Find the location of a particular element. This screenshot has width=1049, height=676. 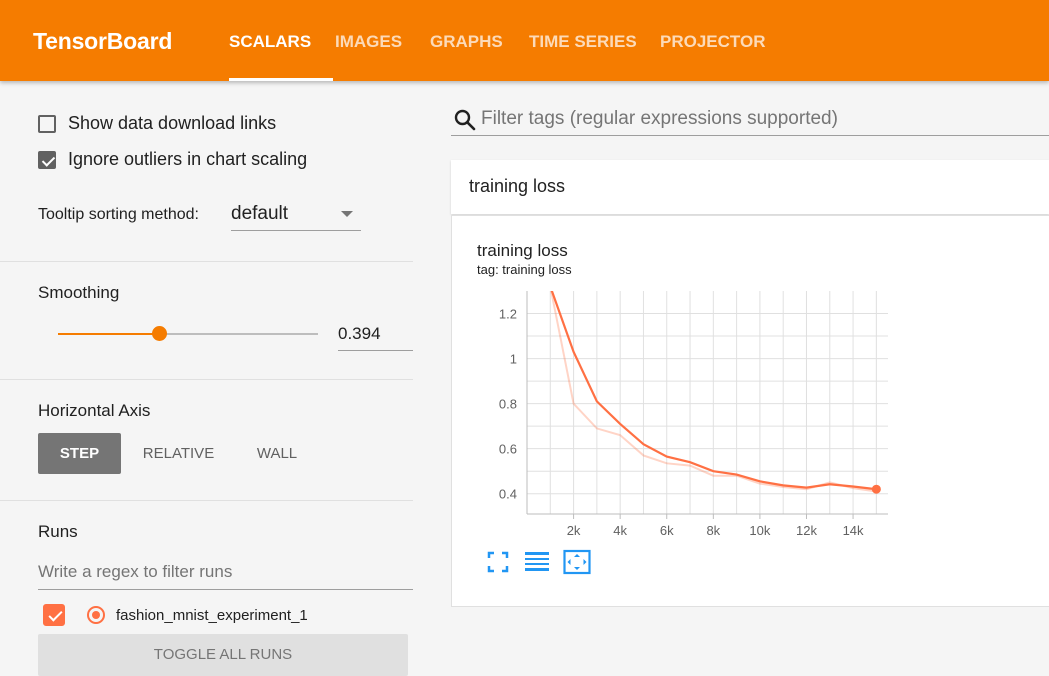

x-tick-label: 2k is located at coordinates (574, 530).